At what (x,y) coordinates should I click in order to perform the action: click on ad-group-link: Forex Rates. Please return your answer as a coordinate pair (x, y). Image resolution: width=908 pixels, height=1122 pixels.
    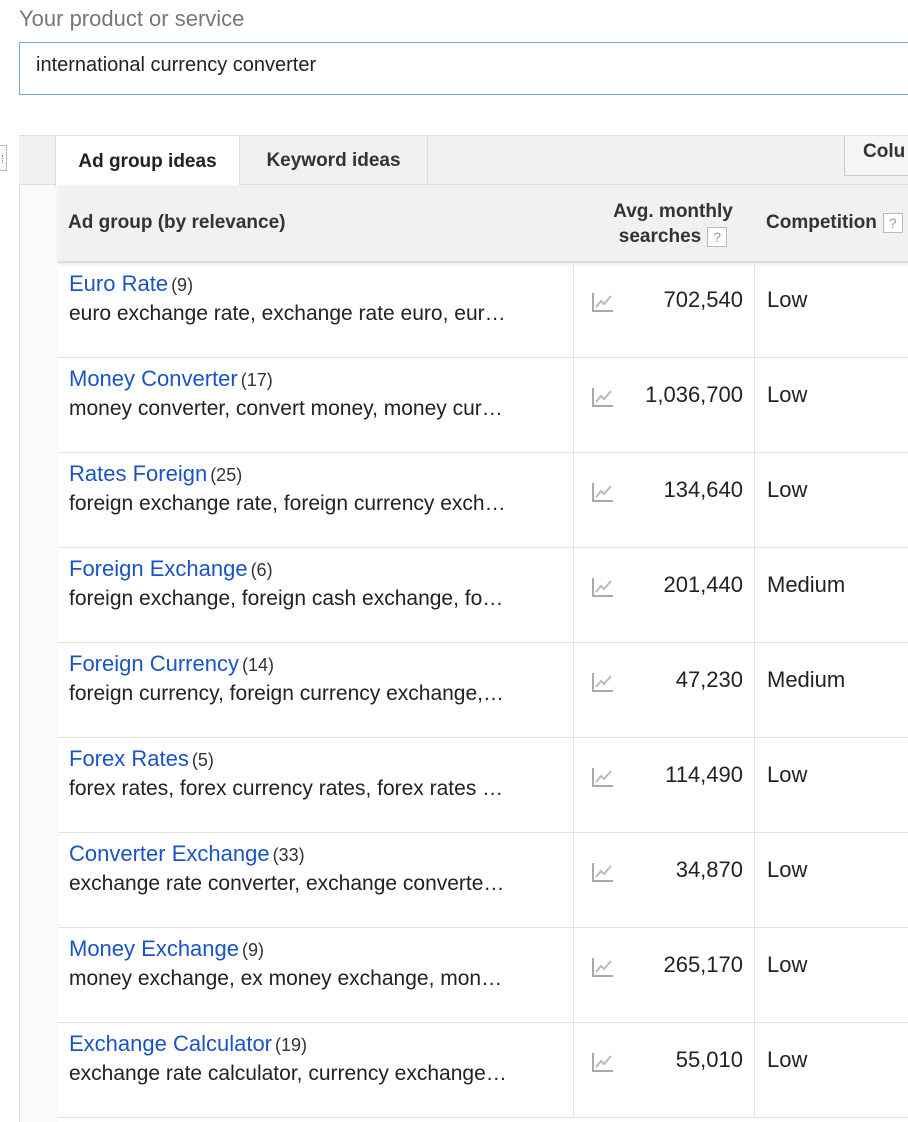
    Looking at the image, I should click on (129, 758).